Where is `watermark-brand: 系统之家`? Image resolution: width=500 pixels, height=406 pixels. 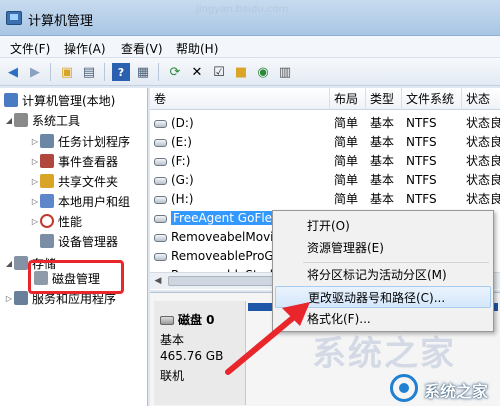
watermark-brand: 系统之家 is located at coordinates (456, 391).